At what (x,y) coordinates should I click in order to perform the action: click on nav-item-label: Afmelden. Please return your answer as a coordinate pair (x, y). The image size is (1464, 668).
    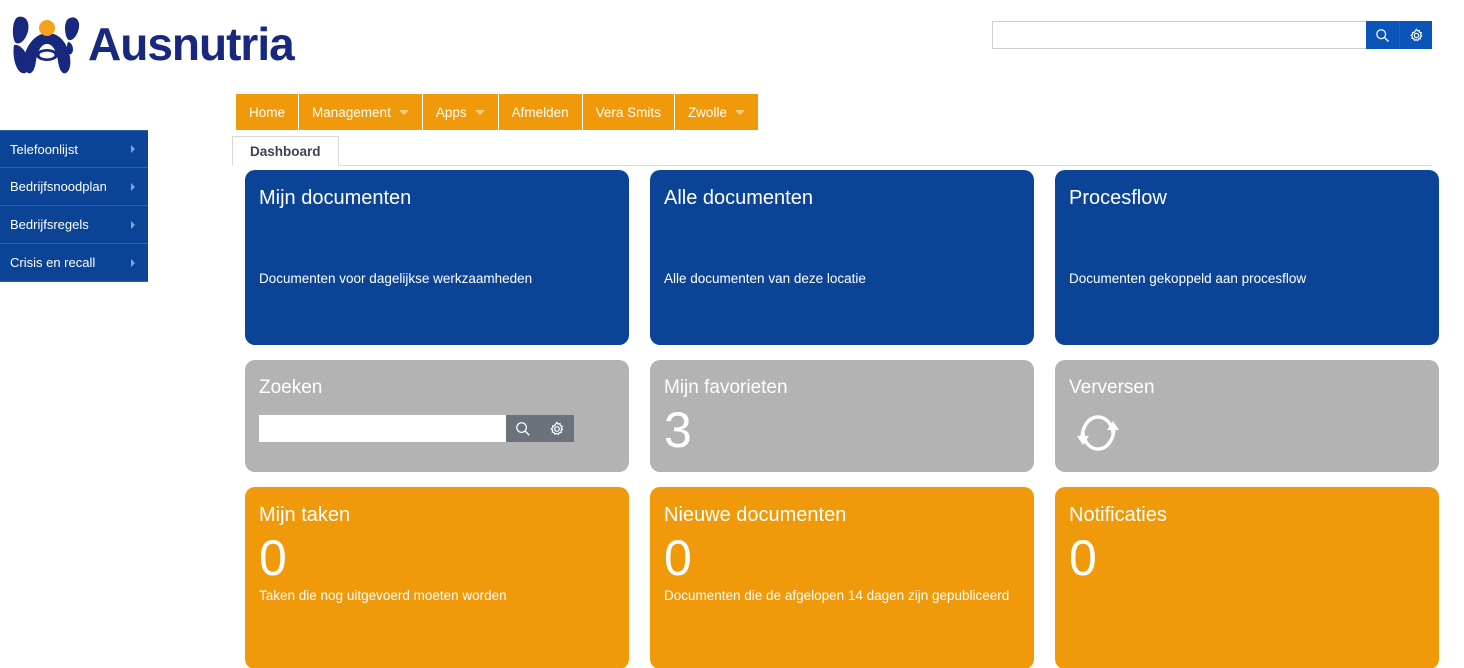
    Looking at the image, I should click on (540, 112).